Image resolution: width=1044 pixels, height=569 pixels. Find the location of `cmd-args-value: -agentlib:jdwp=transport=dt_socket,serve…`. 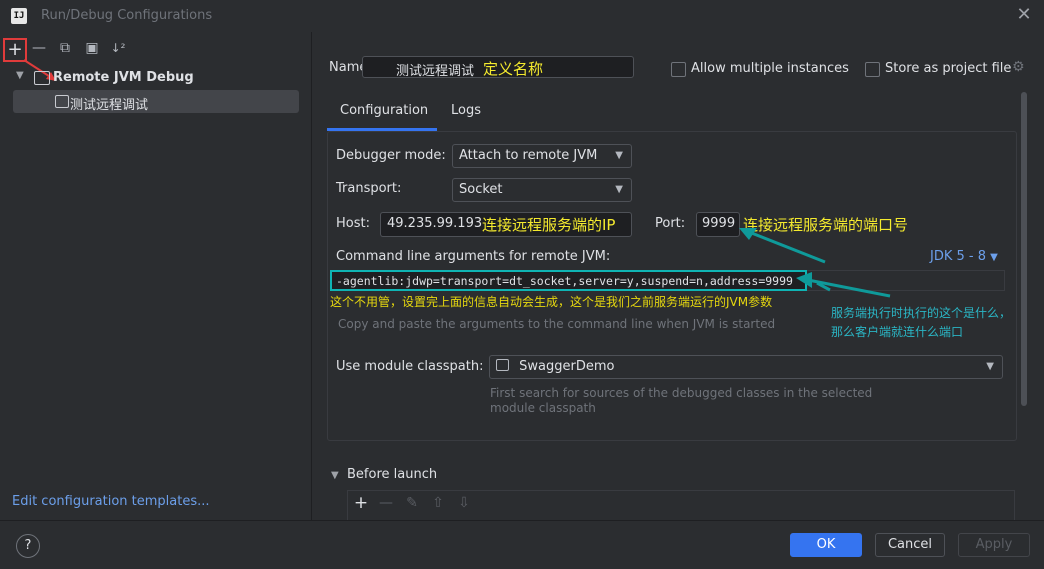

cmd-args-value: -agentlib:jdwp=transport=dt_socket,serve… is located at coordinates (564, 281).